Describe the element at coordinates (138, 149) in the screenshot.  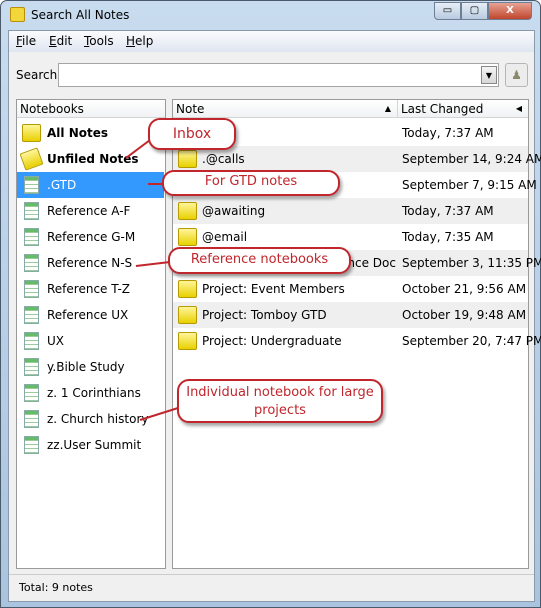
I see `inbox-pointer` at that location.